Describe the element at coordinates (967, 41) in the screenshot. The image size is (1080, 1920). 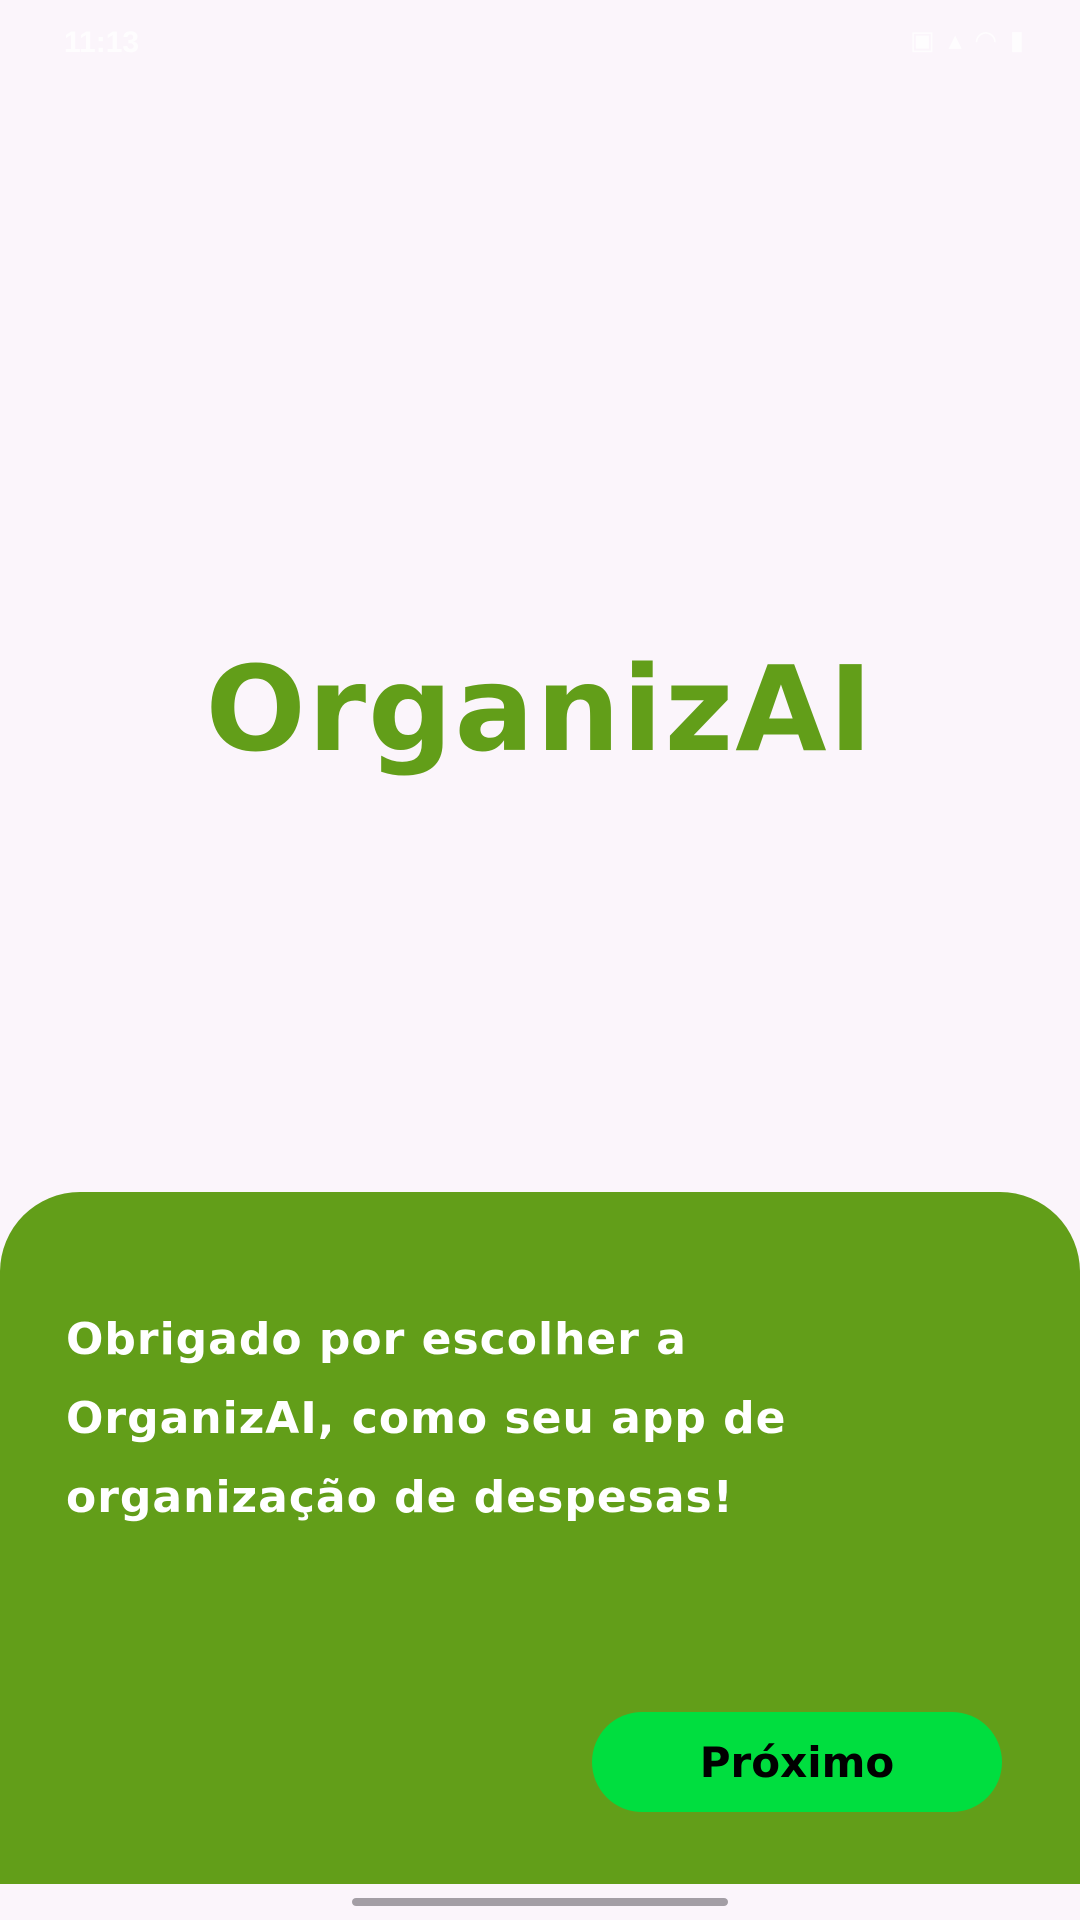
I see `status-icons: ▣ ▴ ◠ ▮` at that location.